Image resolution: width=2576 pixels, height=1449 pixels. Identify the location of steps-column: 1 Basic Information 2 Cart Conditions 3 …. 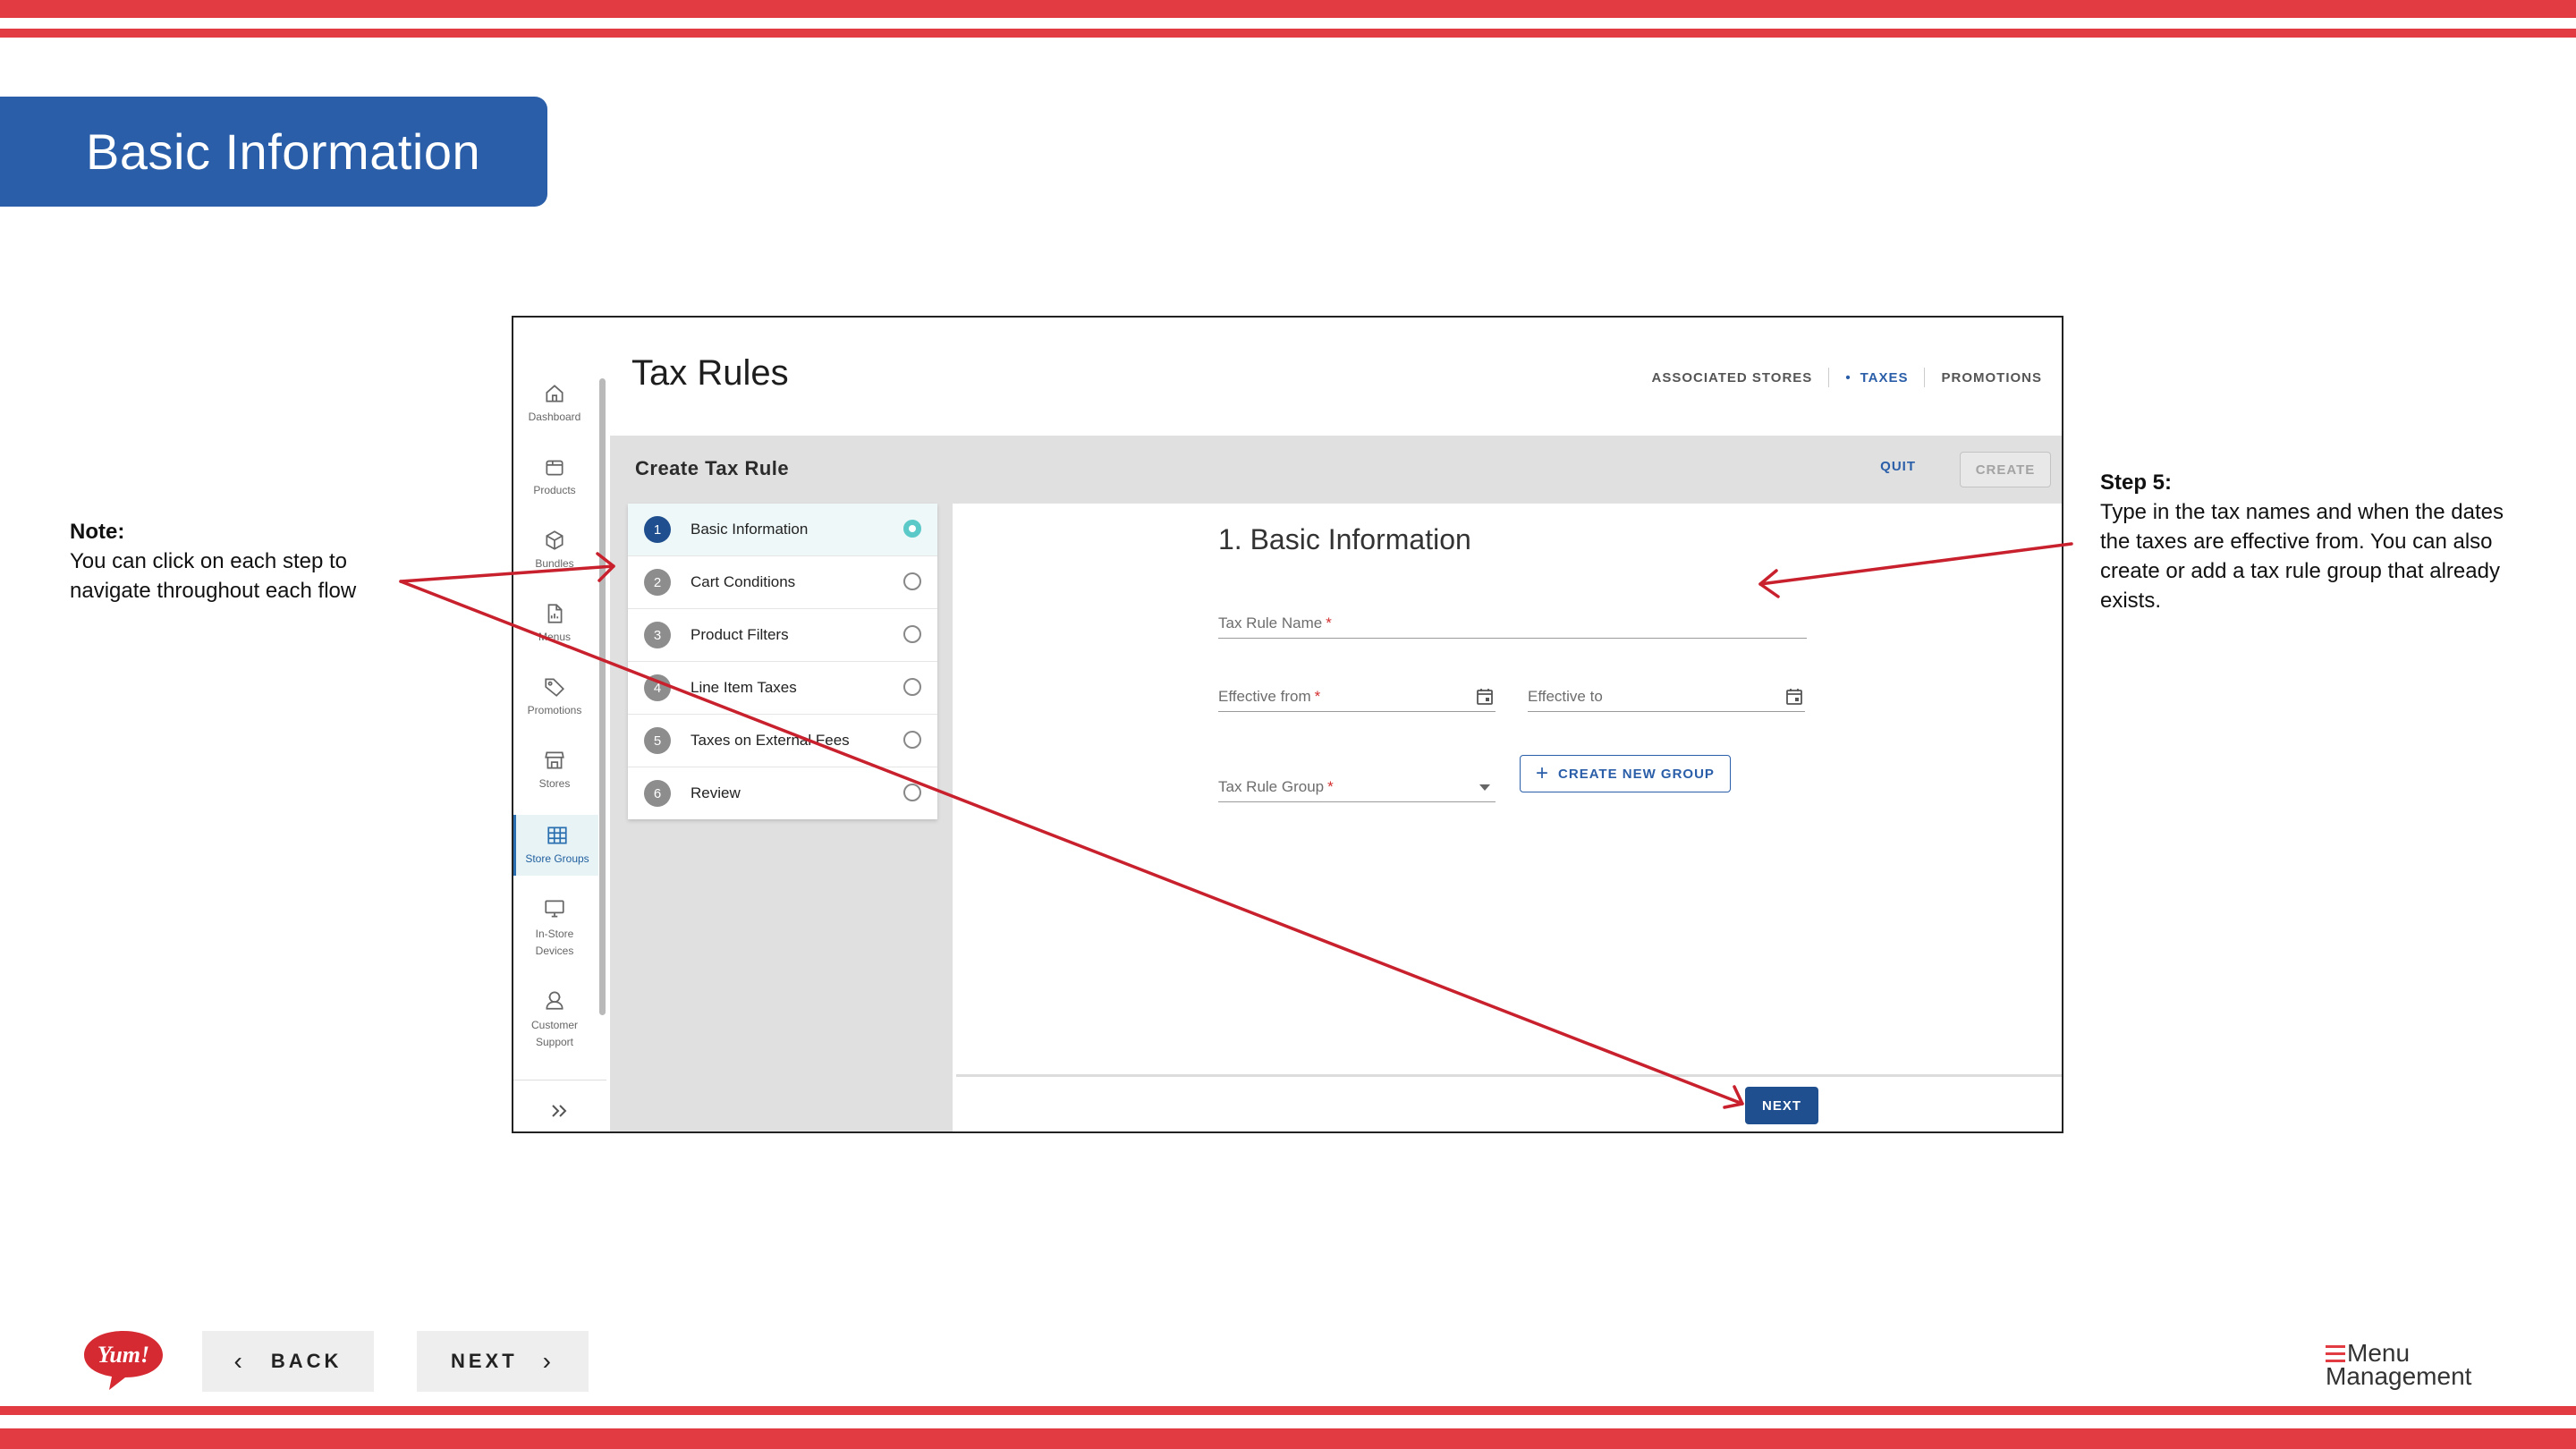
(781, 817).